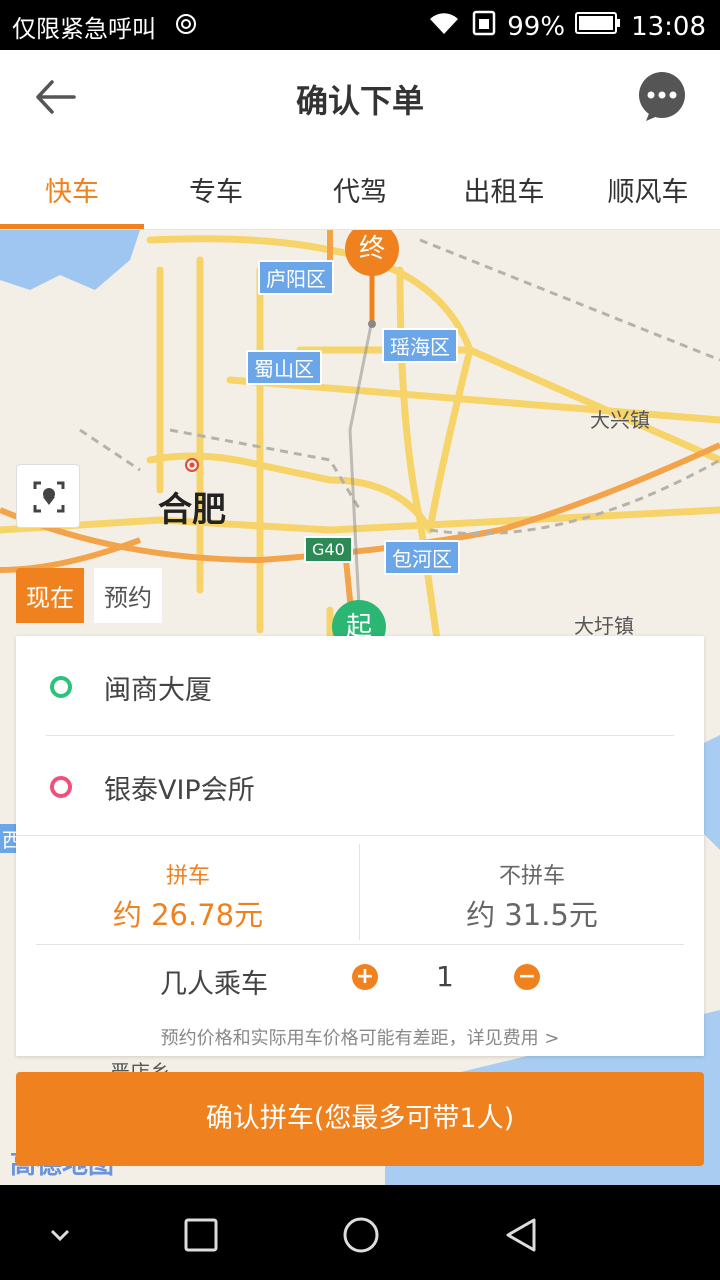 This screenshot has height=1280, width=720. I want to click on origin-address: 闽商大厦, so click(158, 690).